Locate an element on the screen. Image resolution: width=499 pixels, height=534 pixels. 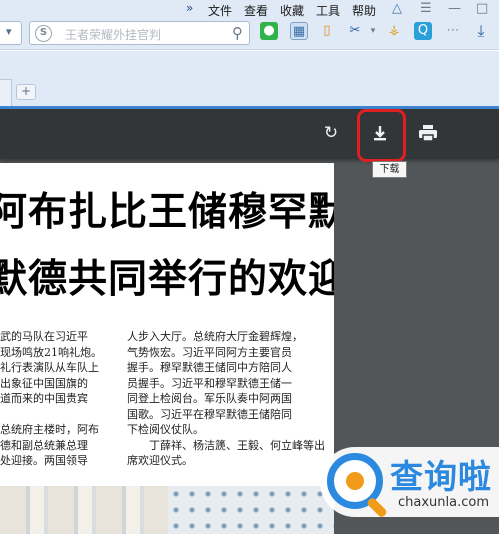
text-line: 国歌。习近平在穆罕默德王储陪同 is located at coordinates (209, 414).